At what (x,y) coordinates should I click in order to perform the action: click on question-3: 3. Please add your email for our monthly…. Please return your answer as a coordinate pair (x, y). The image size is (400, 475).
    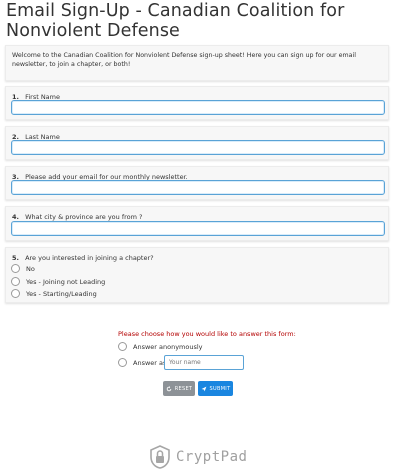
    Looking at the image, I should click on (197, 183).